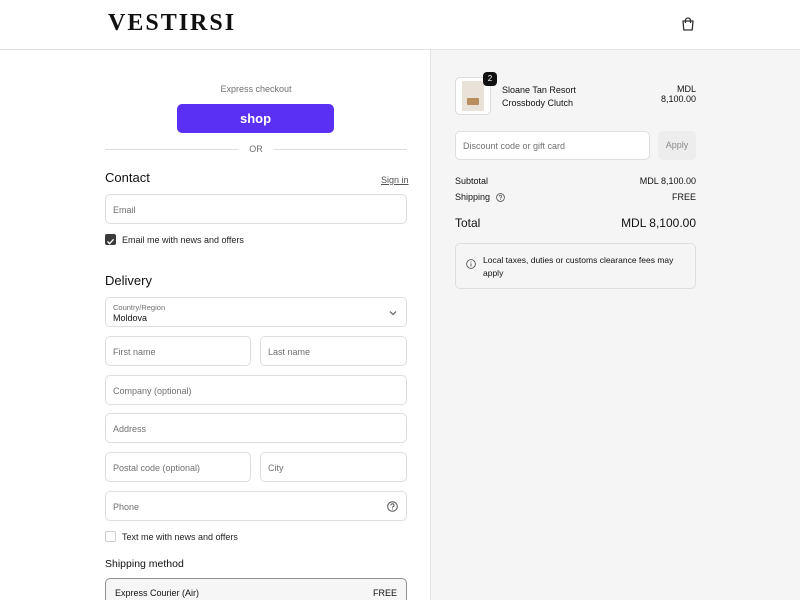 This screenshot has width=800, height=600. I want to click on product-image, so click(473, 96).